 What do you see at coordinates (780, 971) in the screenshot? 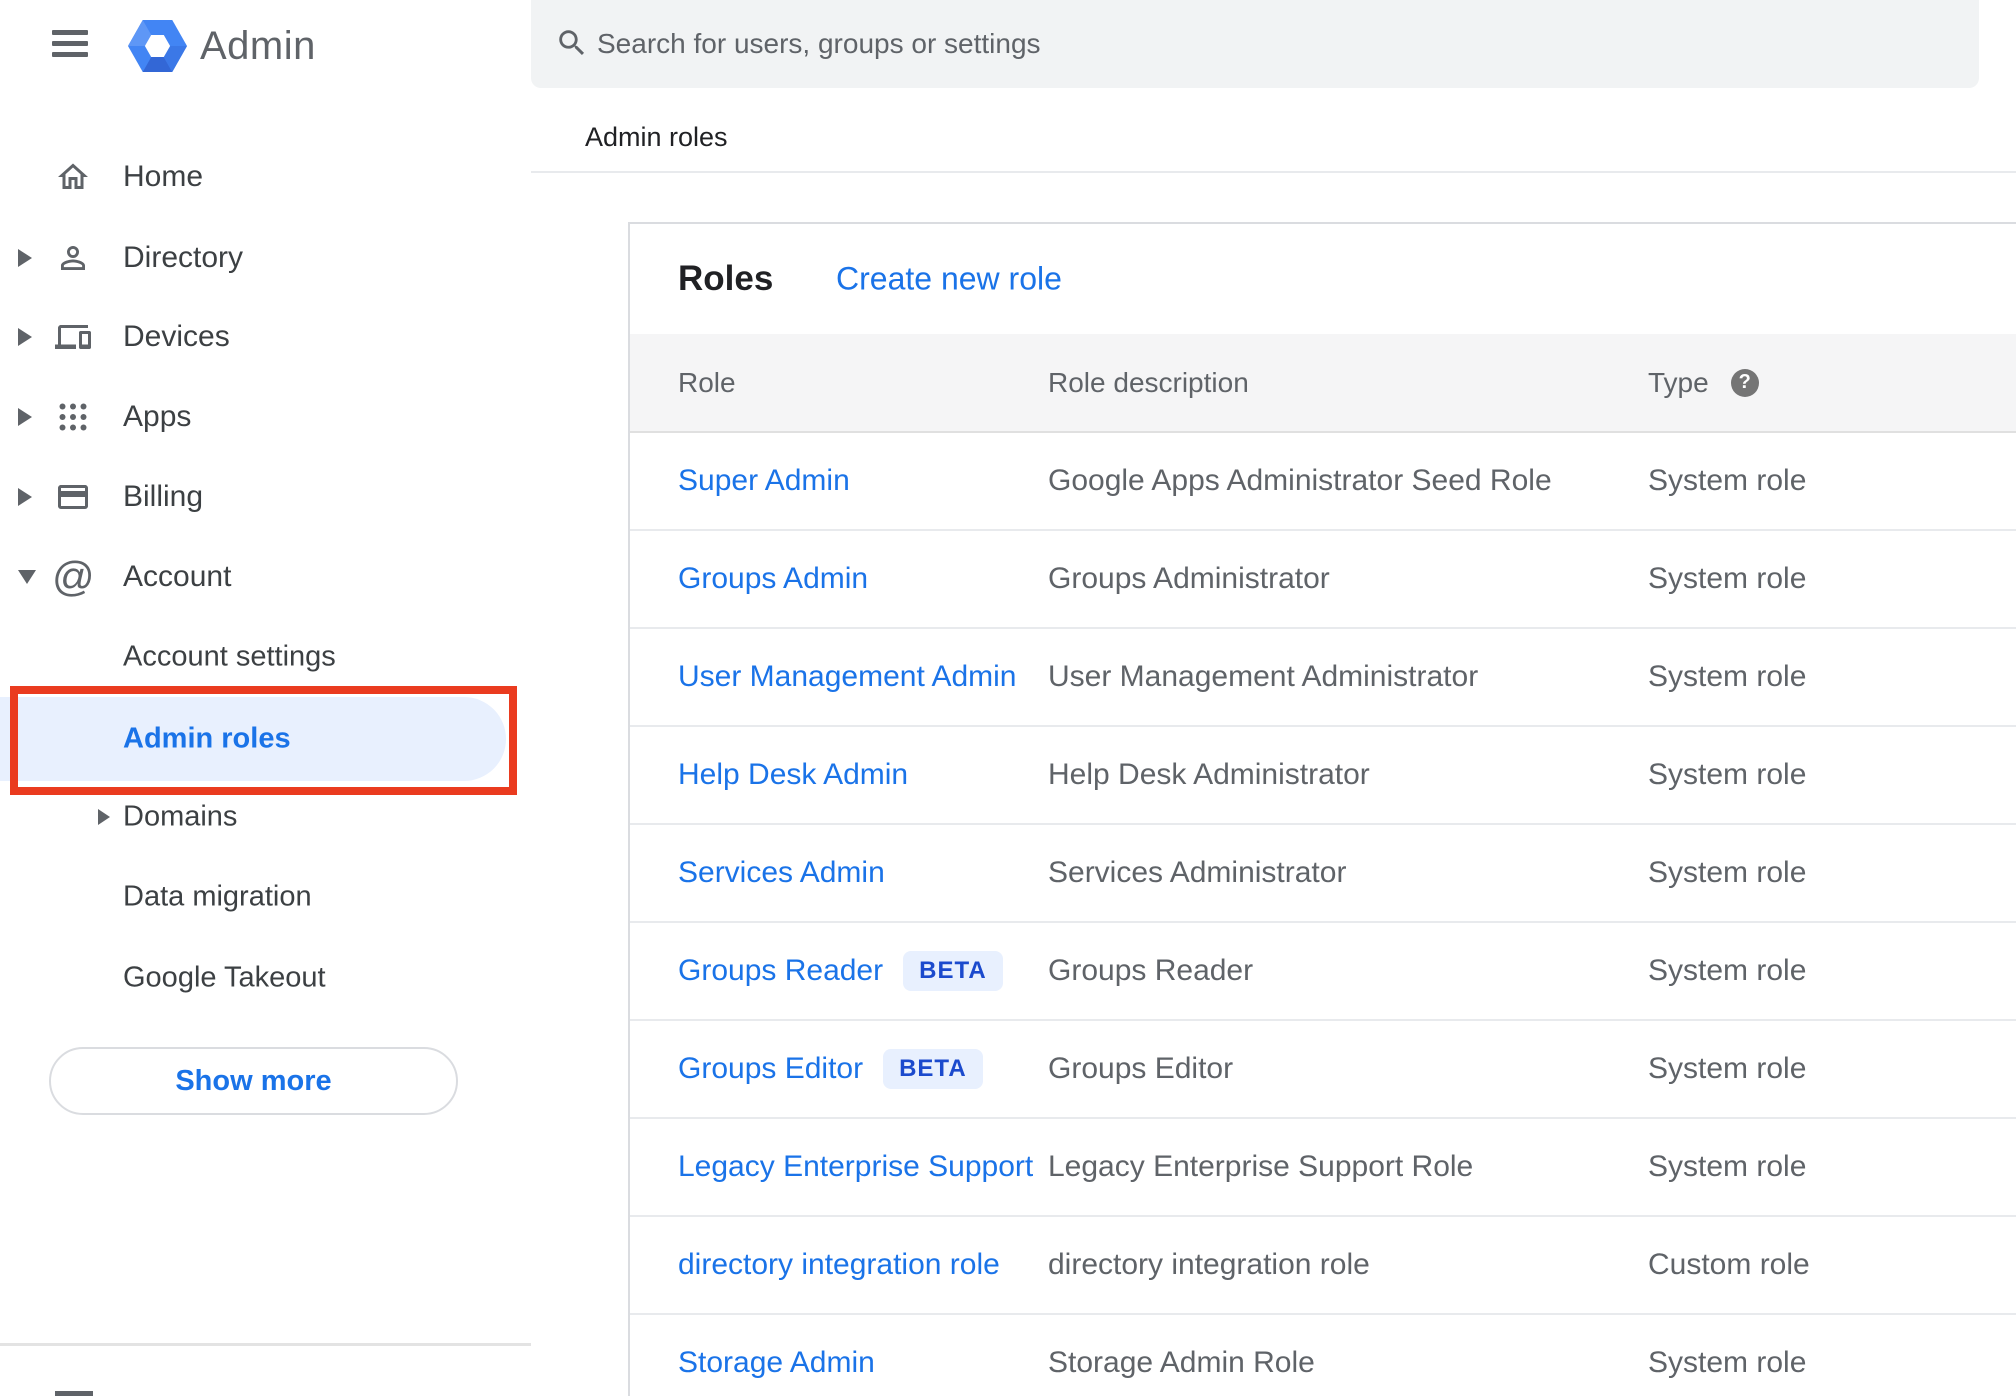
I see `role-link: Groups Reader` at bounding box center [780, 971].